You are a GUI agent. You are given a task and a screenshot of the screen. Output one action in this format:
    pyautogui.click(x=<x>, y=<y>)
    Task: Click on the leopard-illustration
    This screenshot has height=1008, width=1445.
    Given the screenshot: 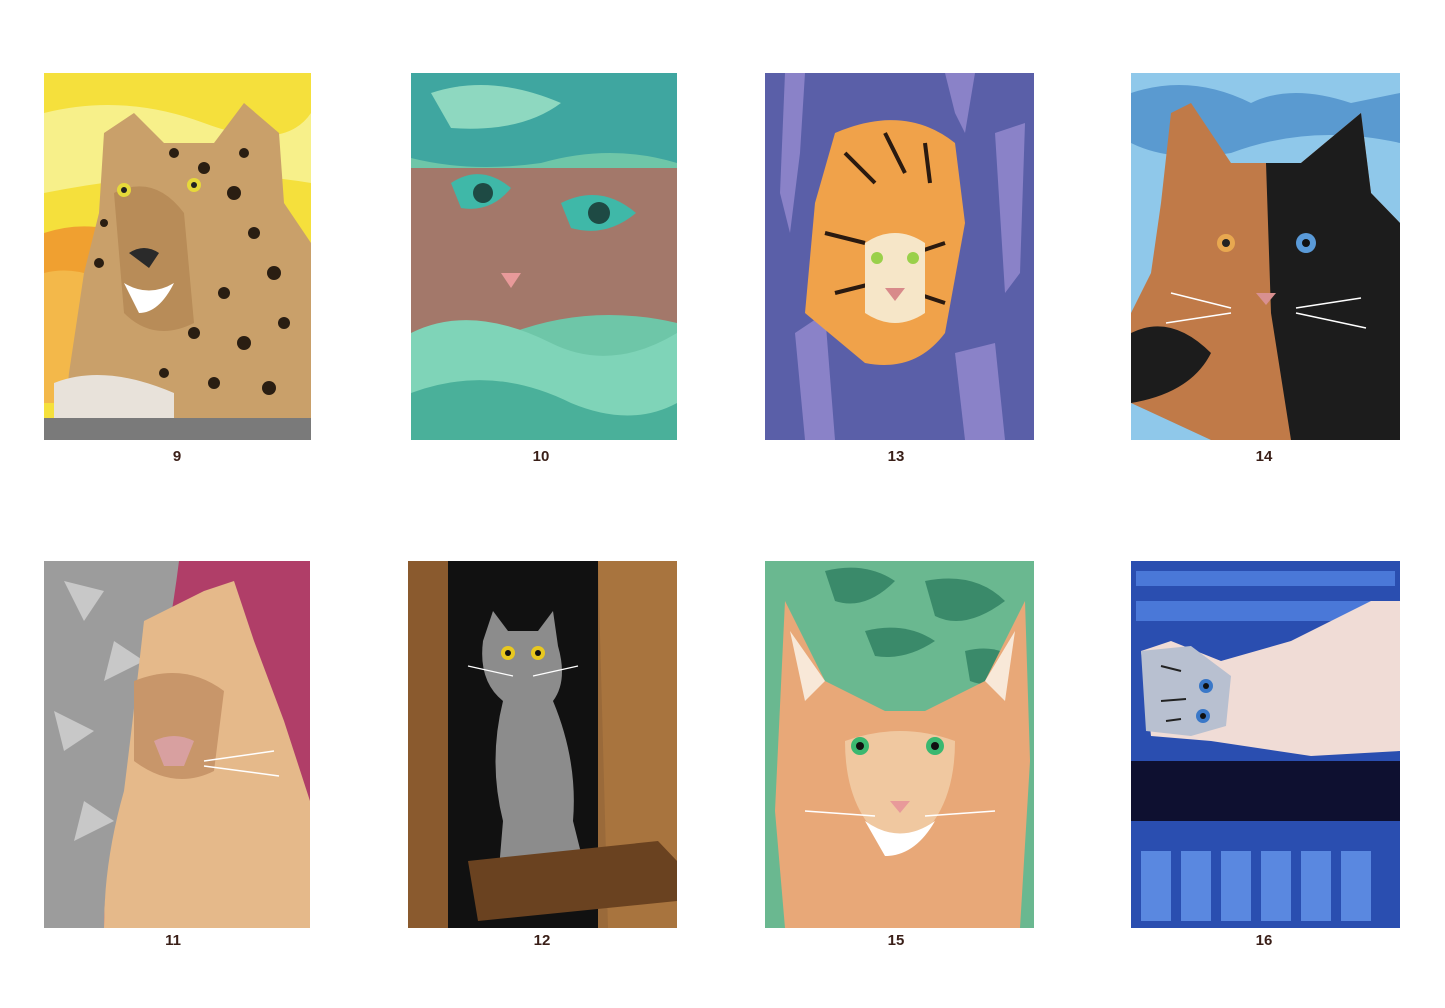 What is the action you would take?
    pyautogui.click(x=177, y=256)
    